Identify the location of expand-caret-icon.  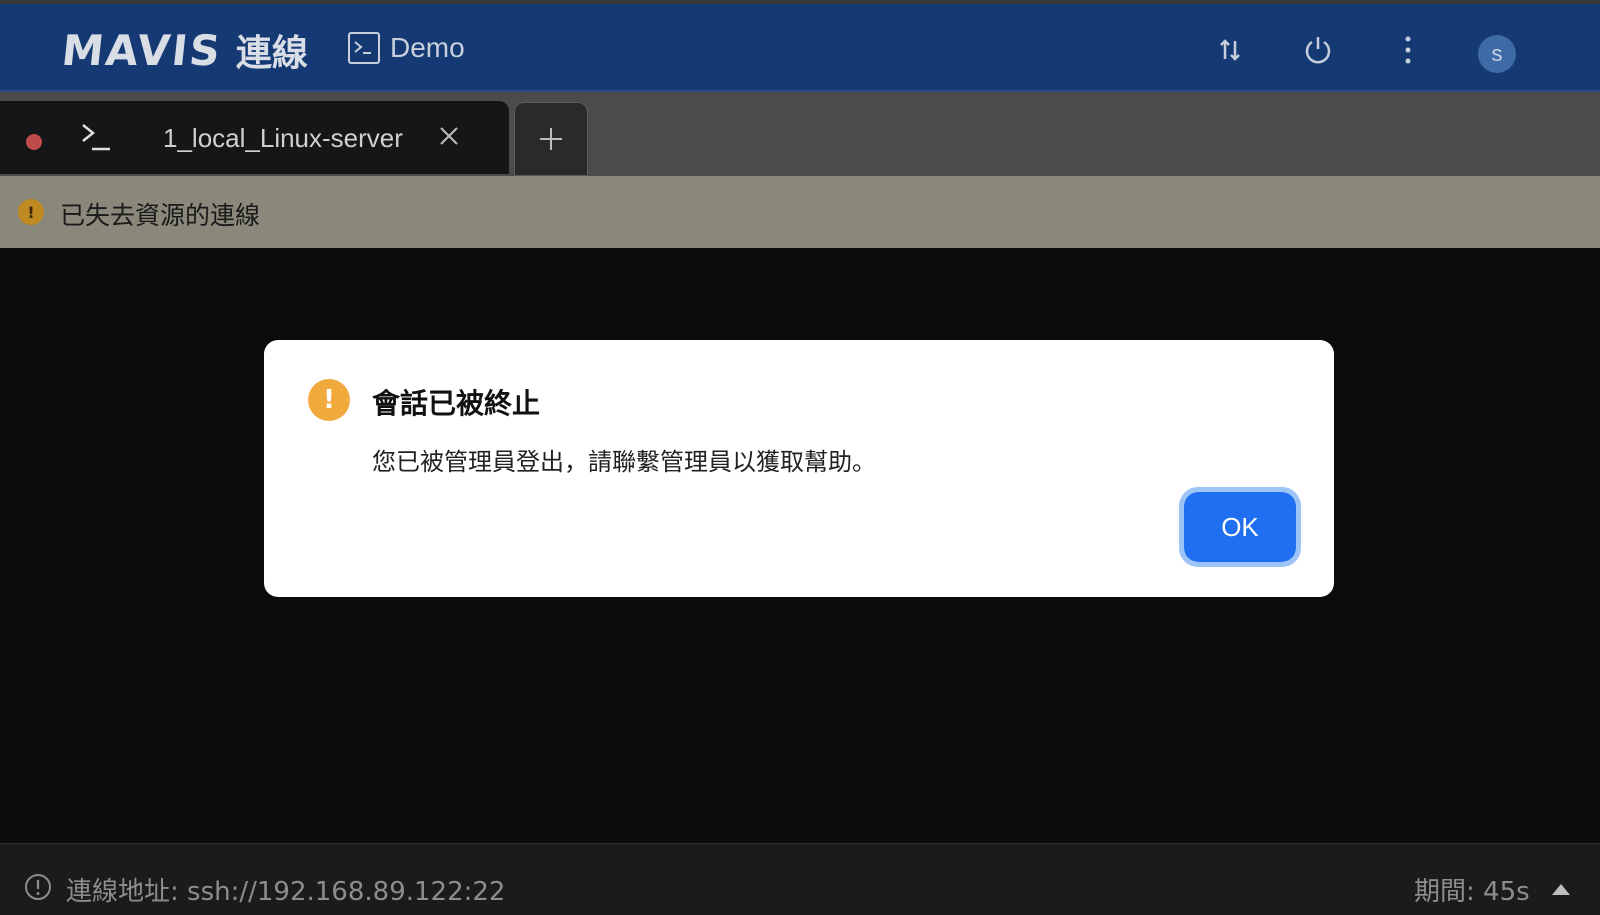
(1561, 889).